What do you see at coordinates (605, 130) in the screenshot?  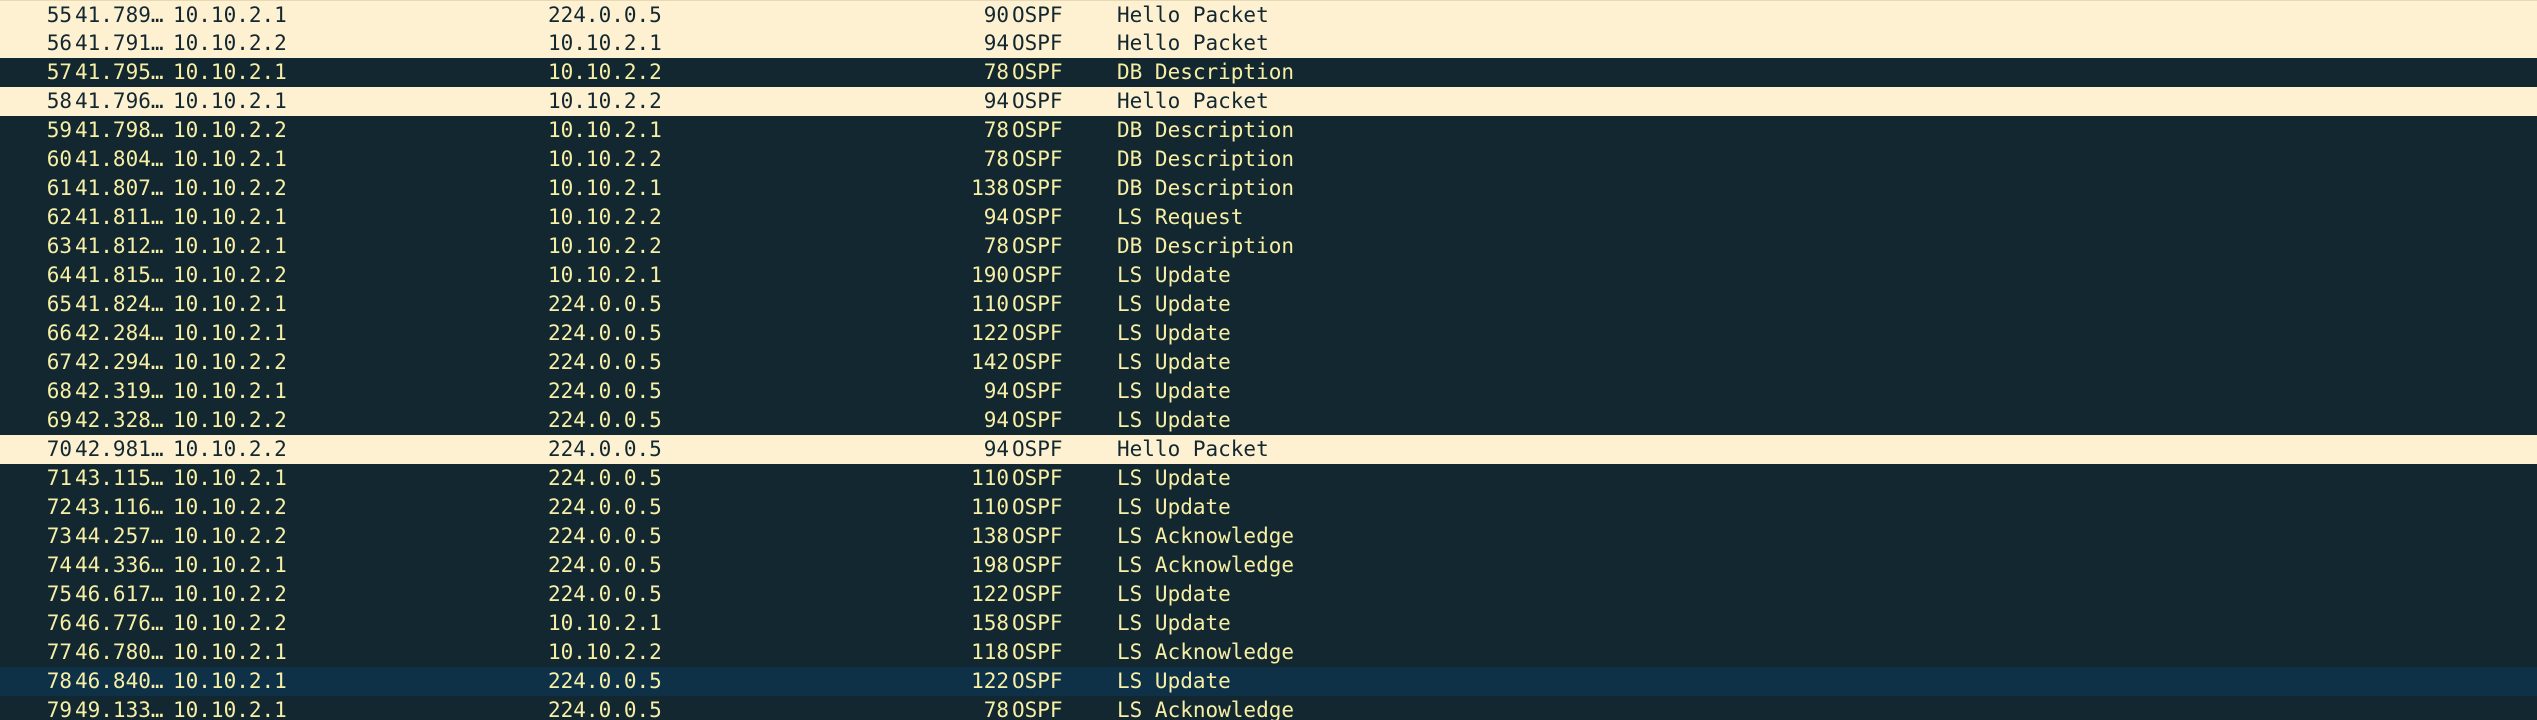 I see `packet-destination: 10.10.2.1` at bounding box center [605, 130].